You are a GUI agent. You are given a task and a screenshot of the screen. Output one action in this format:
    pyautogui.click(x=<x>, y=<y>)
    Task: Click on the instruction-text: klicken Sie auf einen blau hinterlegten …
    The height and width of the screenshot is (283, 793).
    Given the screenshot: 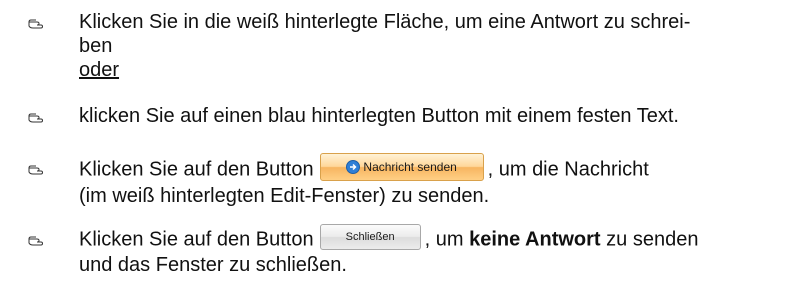 What is the action you would take?
    pyautogui.click(x=379, y=116)
    